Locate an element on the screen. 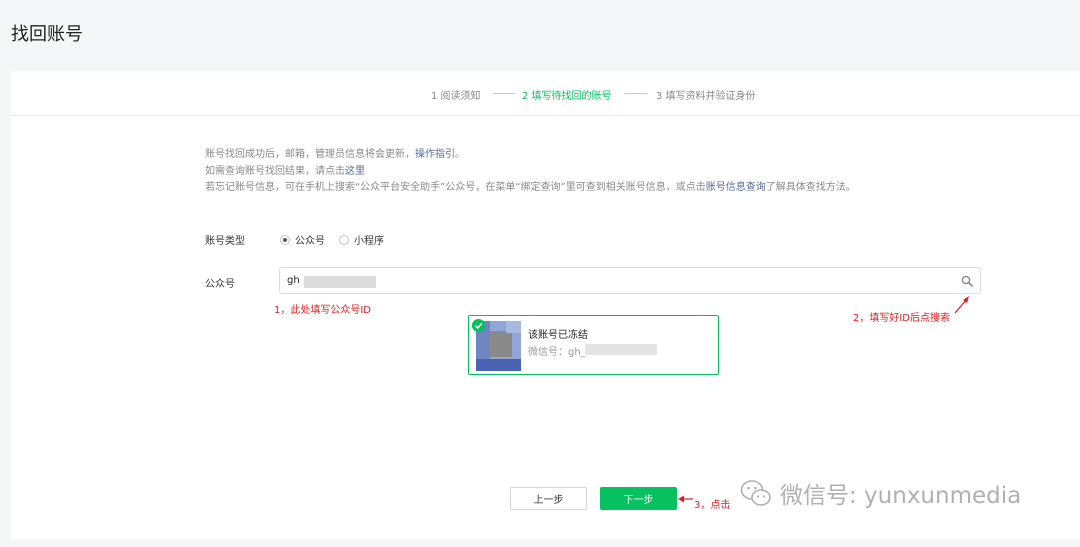 The image size is (1080, 547). account-id-search-input: gh is located at coordinates (630, 280).